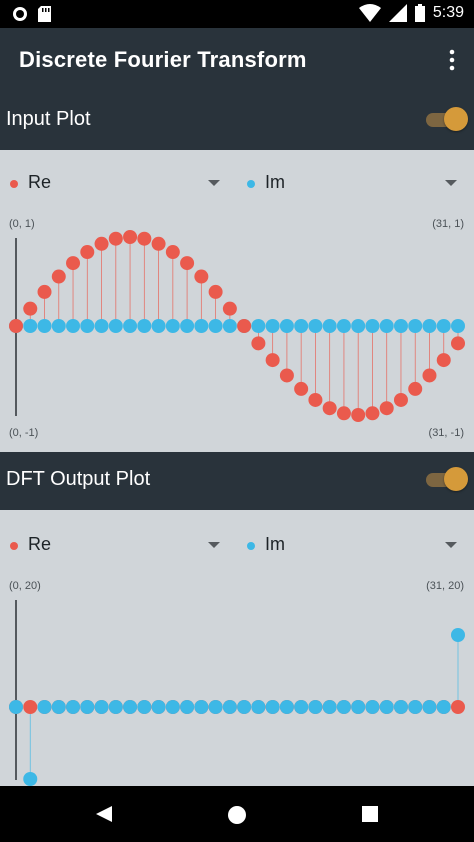  Describe the element at coordinates (44, 14) in the screenshot. I see `sd-card-icon` at that location.